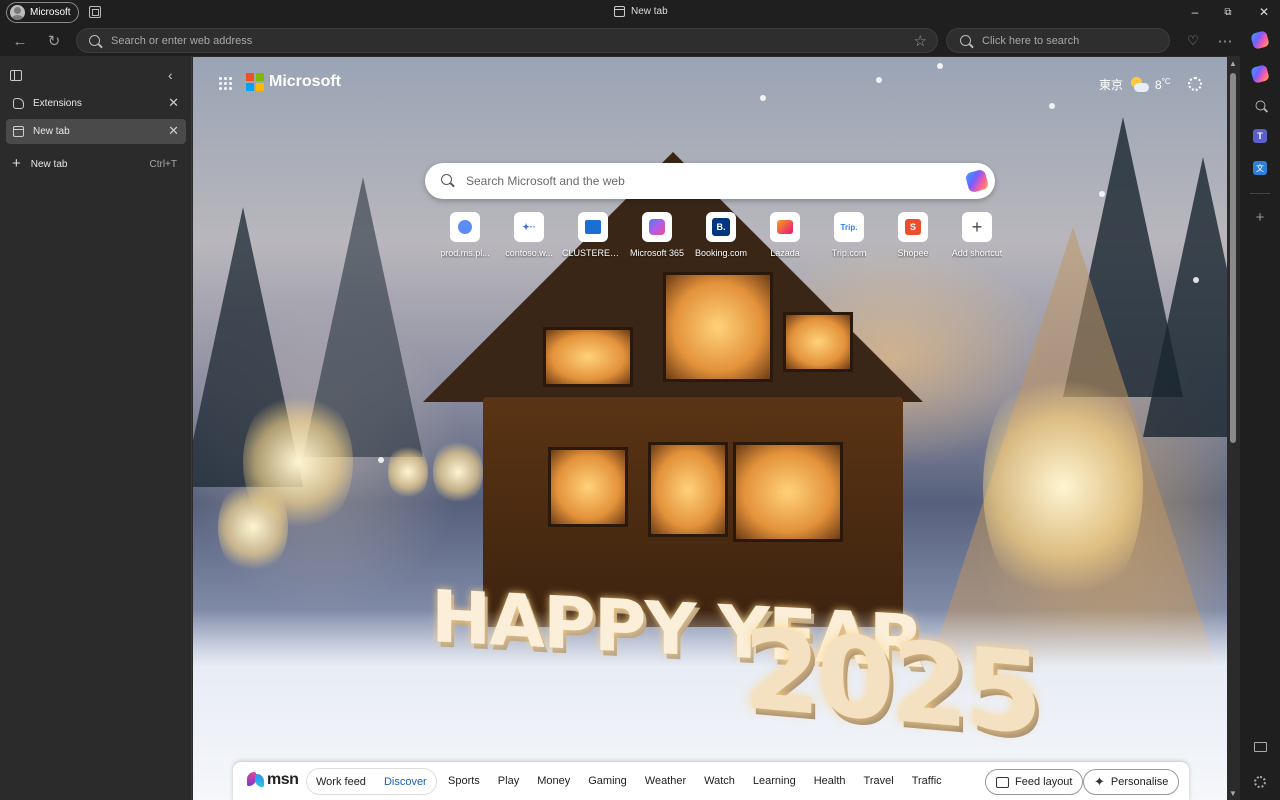 The image size is (1280, 800). I want to click on shortcut-lazada: Lazada, so click(785, 235).